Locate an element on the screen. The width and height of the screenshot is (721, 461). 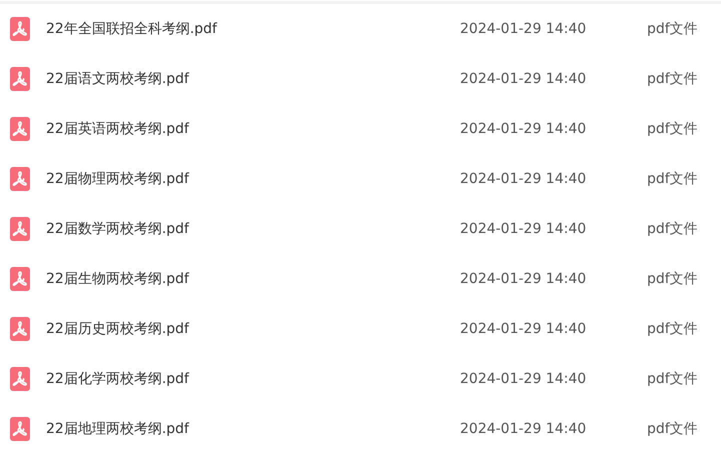
file-name: 22届化学两校考纲.pdf is located at coordinates (253, 379).